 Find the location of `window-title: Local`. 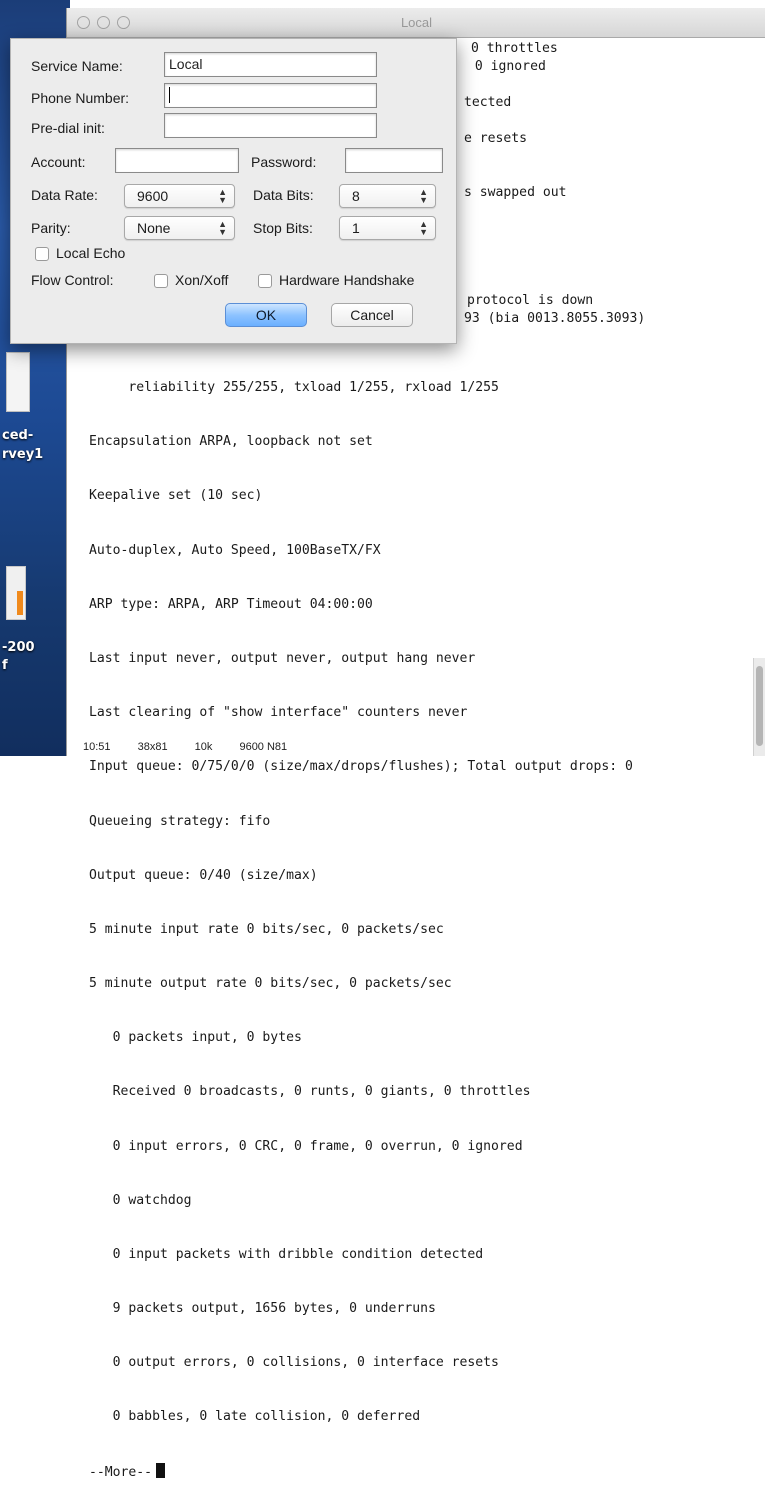

window-title: Local is located at coordinates (416, 22).